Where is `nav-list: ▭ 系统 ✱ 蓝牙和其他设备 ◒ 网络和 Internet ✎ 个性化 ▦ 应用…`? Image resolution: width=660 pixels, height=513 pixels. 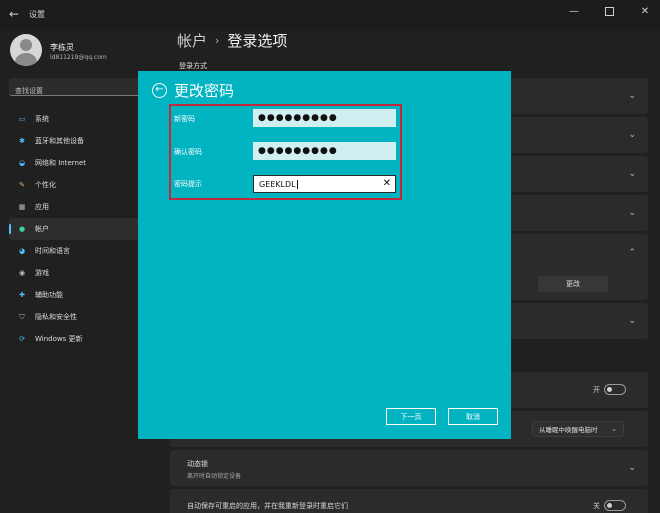 nav-list: ▭ 系统 ✱ 蓝牙和其他设备 ◒ 网络和 Internet ✎ 个性化 ▦ 应用… is located at coordinates (80, 229).